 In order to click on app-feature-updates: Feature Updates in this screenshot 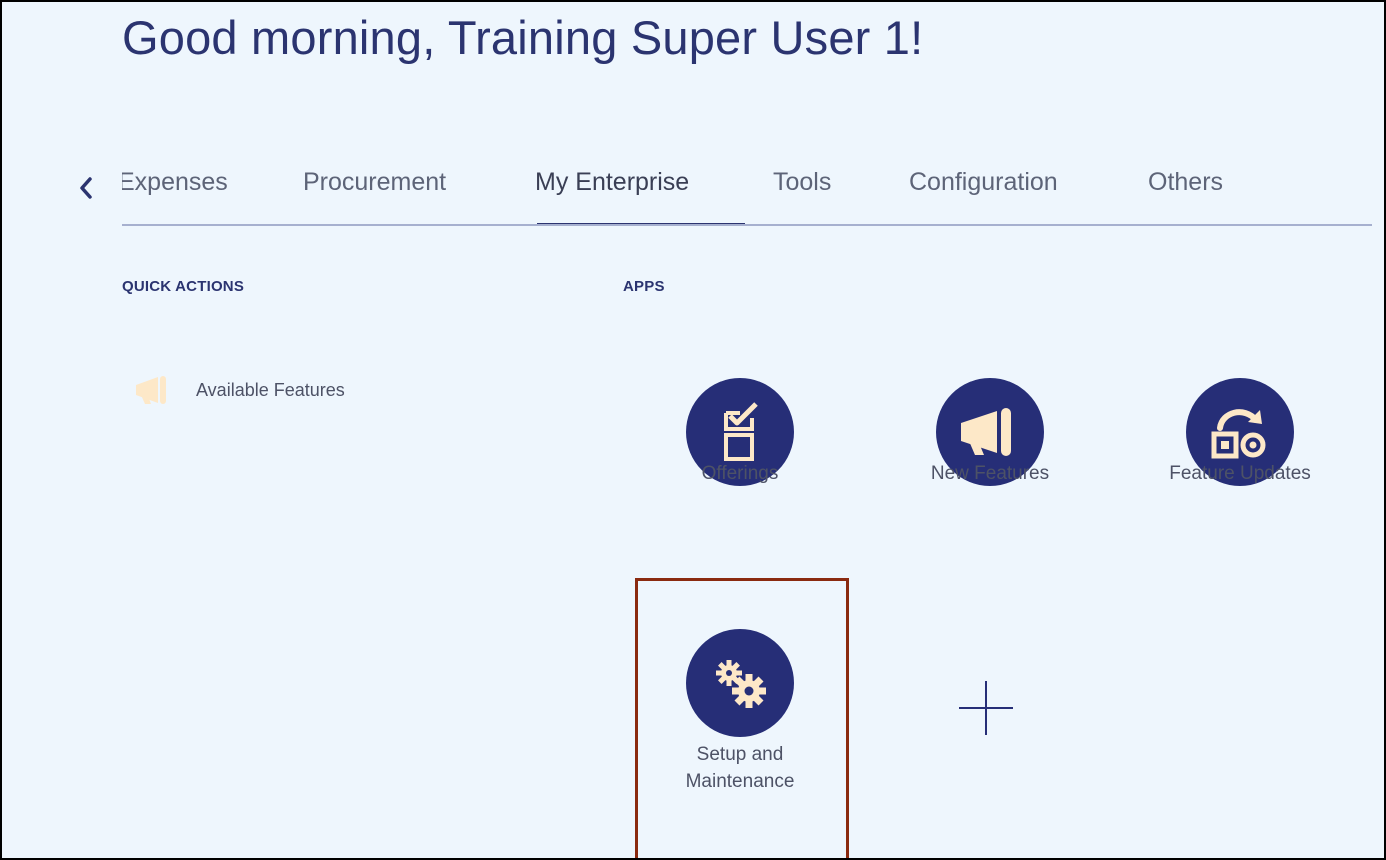, I will do `click(1240, 432)`.